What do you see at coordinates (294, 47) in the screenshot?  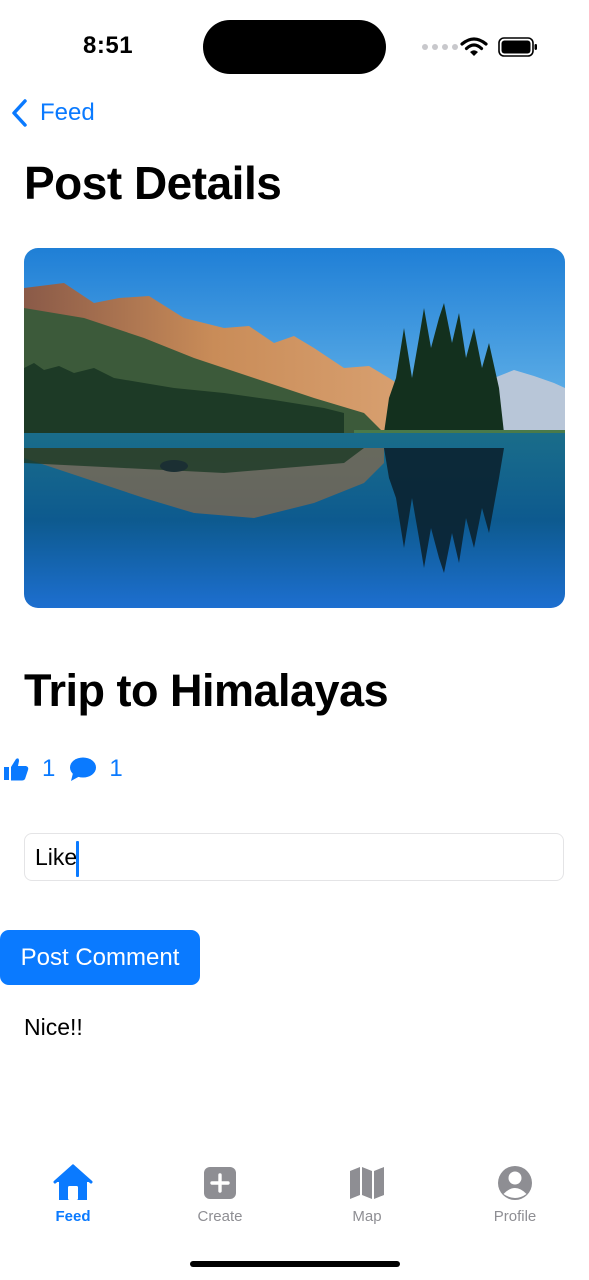 I see `dynamic-island` at bounding box center [294, 47].